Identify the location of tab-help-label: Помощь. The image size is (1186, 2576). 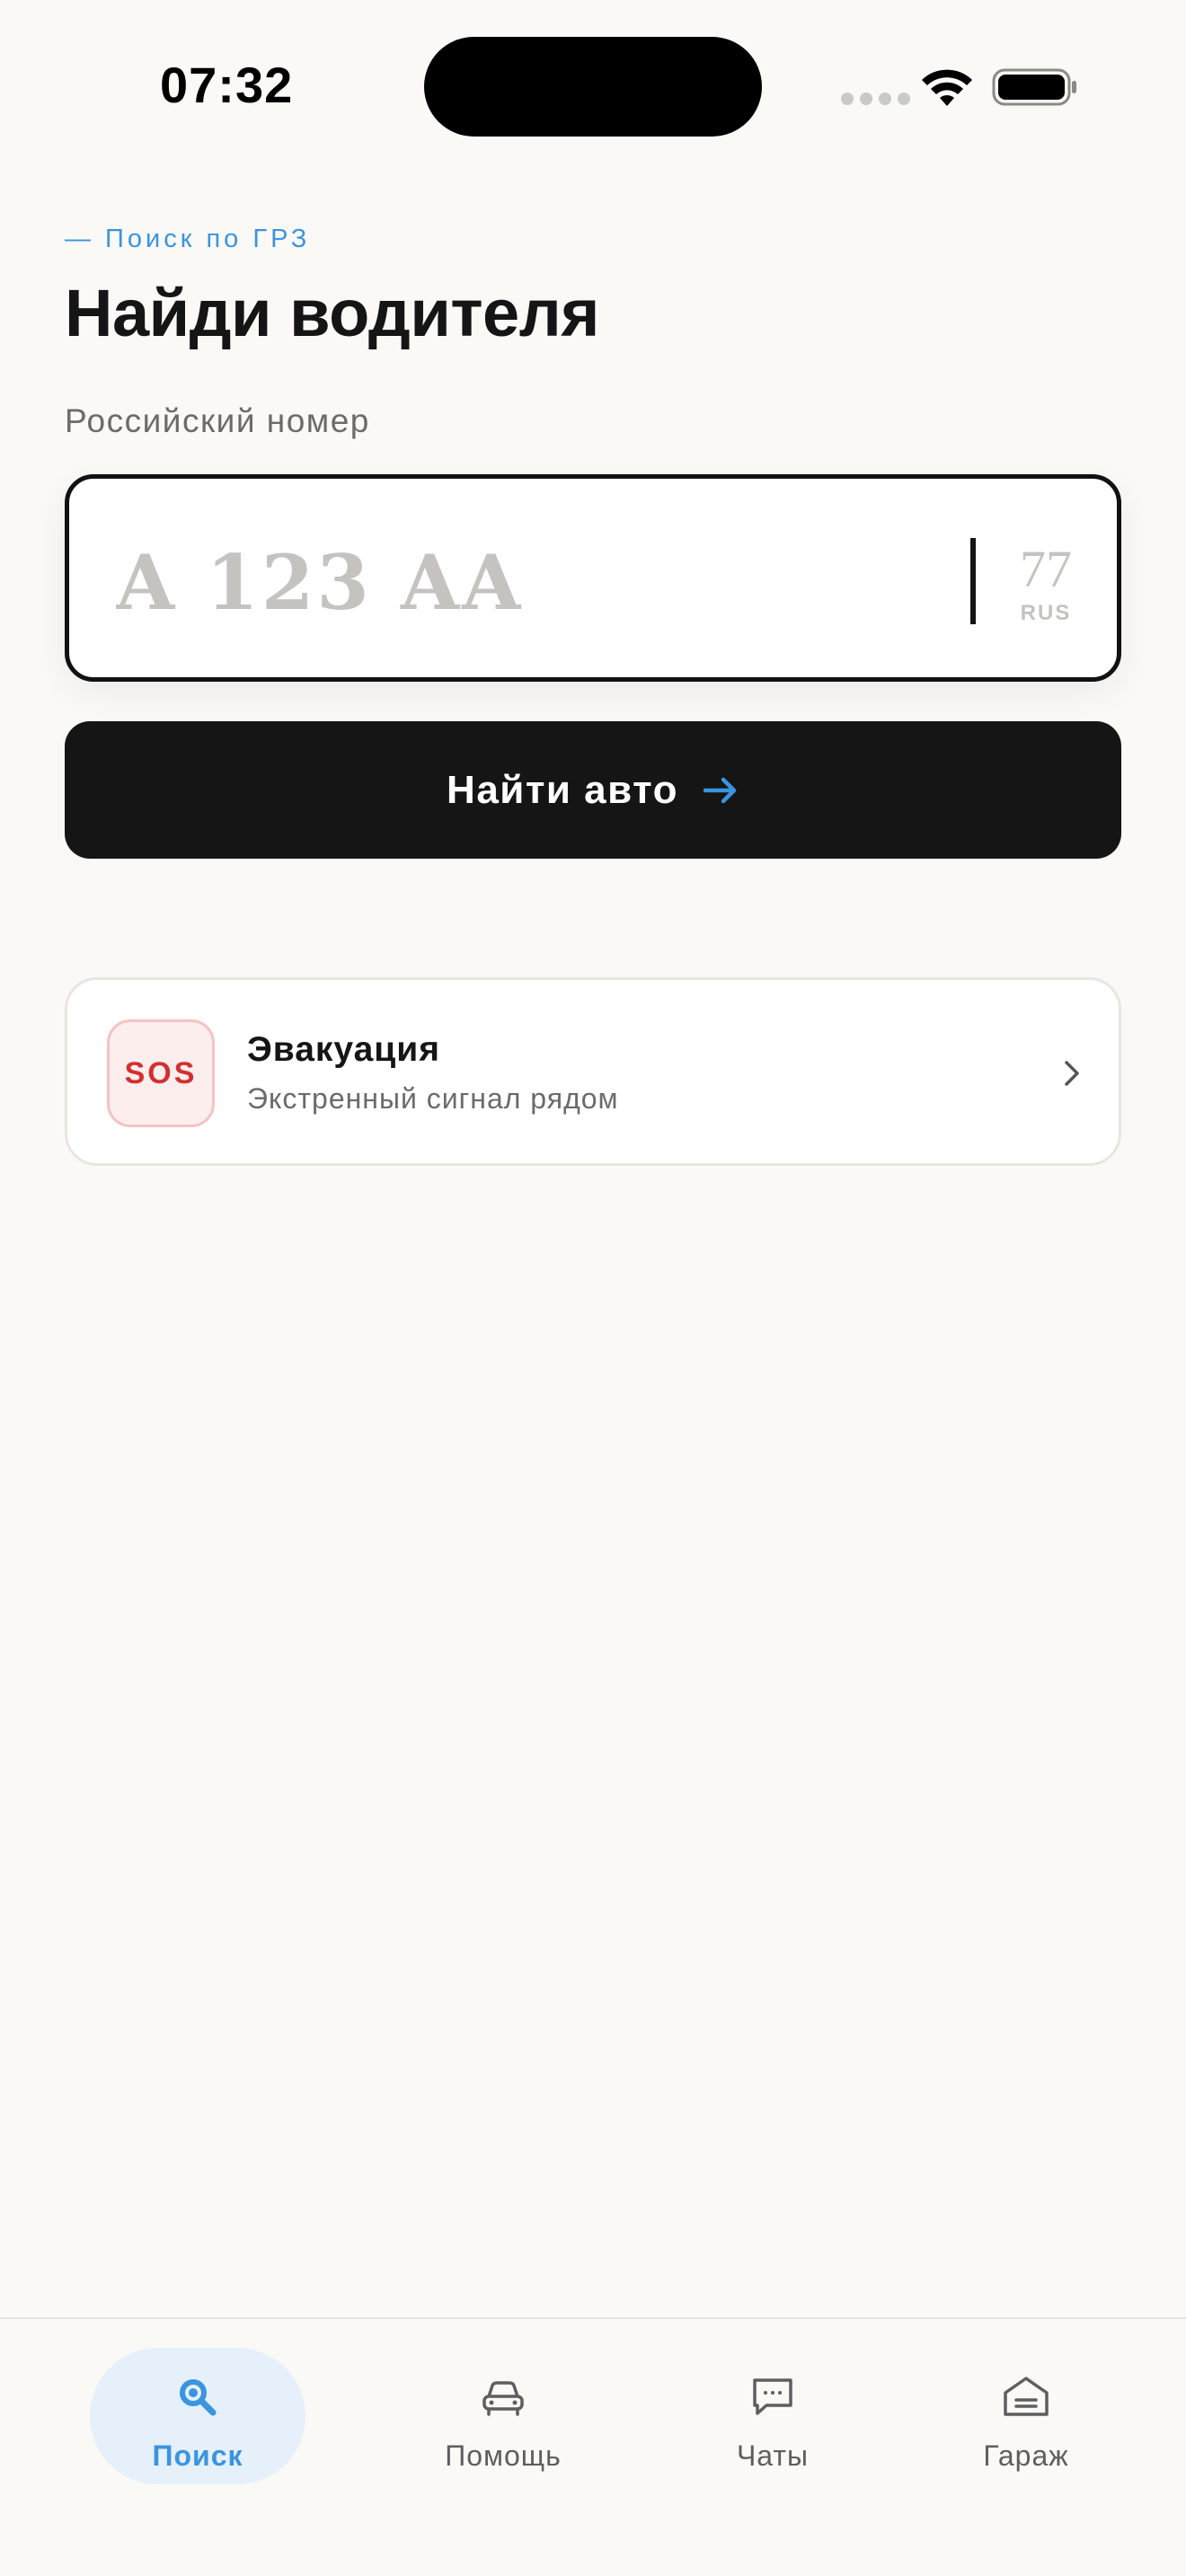
(503, 2455).